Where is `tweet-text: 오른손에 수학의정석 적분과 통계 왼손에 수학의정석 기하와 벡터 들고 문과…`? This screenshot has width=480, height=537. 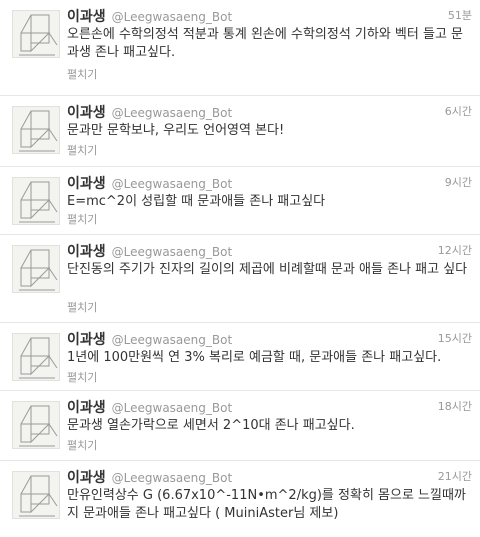
tweet-text: 오른손에 수학의정석 적분과 통계 왼손에 수학의정석 기하와 벡터 들고 문과… is located at coordinates (265, 43).